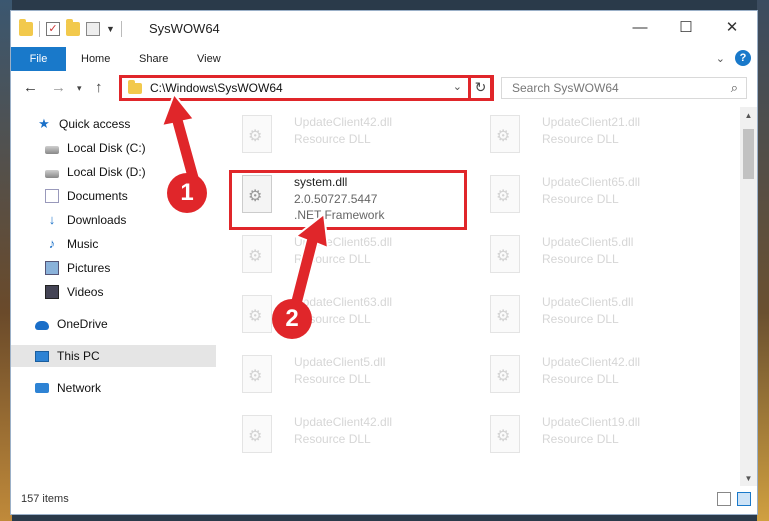  Describe the element at coordinates (89, 268) in the screenshot. I see `sidebar-item-label: Pictures` at that location.